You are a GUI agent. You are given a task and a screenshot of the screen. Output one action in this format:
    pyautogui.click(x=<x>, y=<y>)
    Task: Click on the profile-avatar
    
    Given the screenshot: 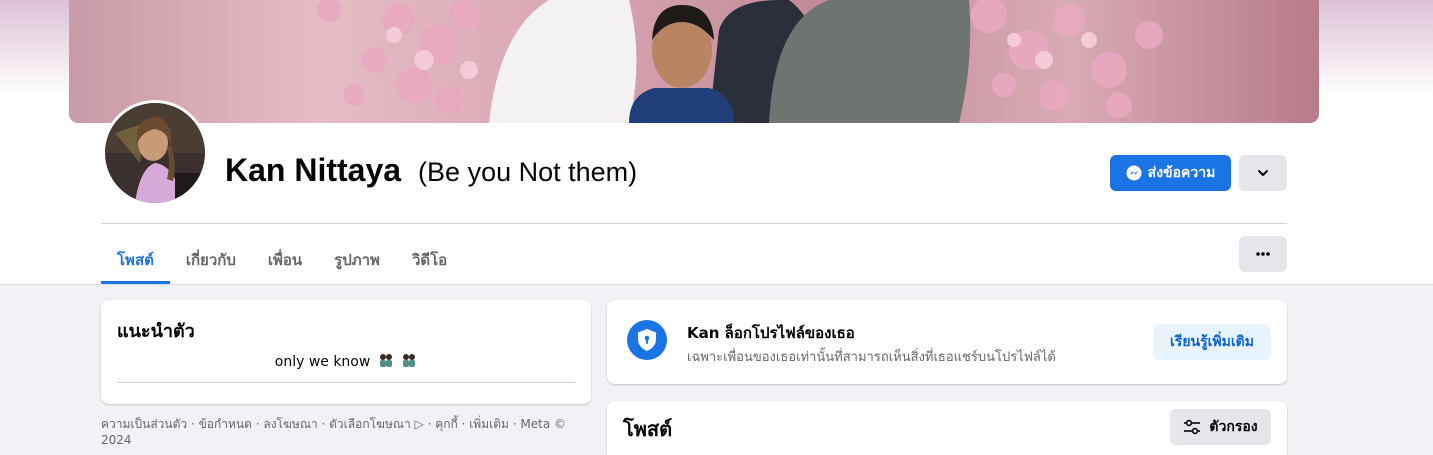 What is the action you would take?
    pyautogui.click(x=155, y=153)
    